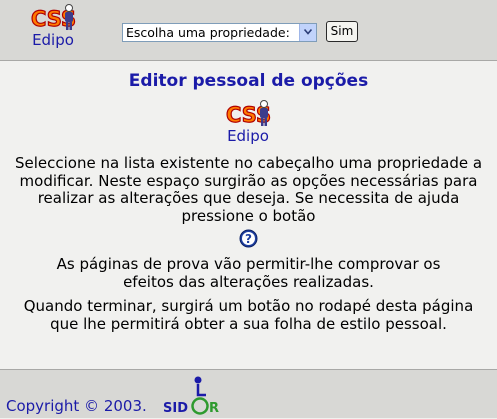  Describe the element at coordinates (248, 393) in the screenshot. I see `footer-bar: Copyright © 2003. SID R` at that location.